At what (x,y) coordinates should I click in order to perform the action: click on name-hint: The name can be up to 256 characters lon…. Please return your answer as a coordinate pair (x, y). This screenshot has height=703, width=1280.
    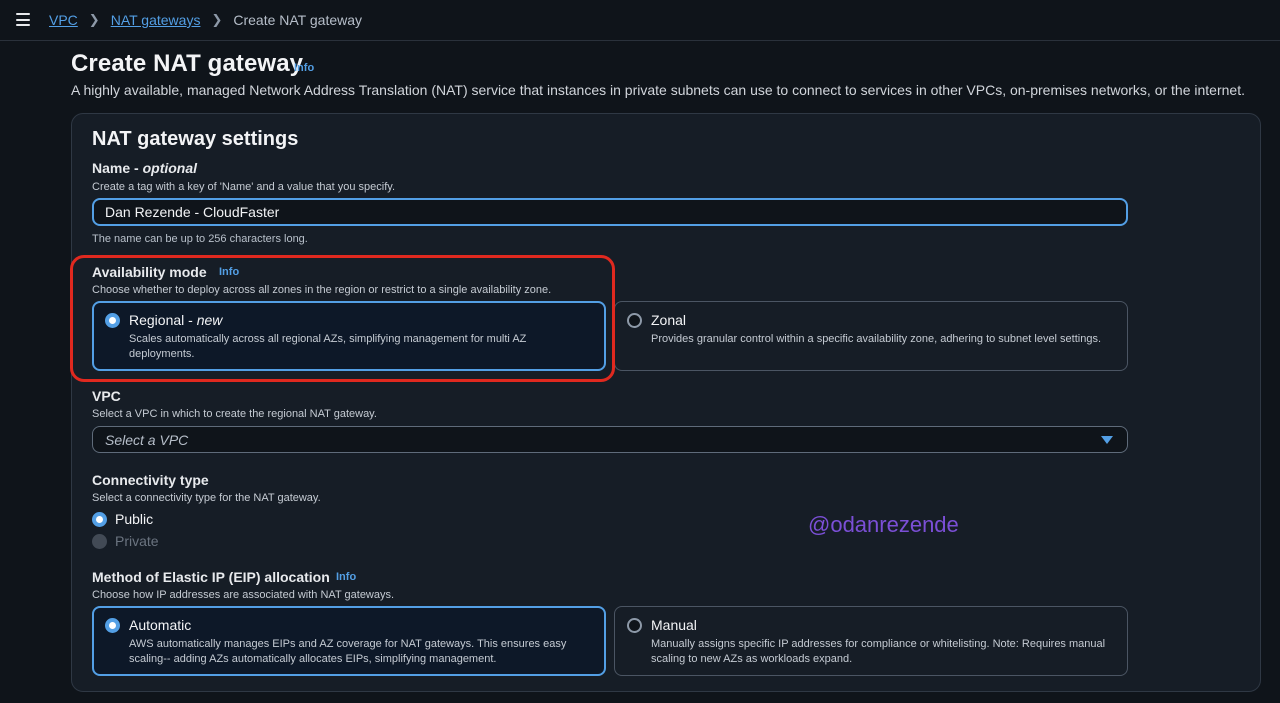
    Looking at the image, I should click on (200, 239).